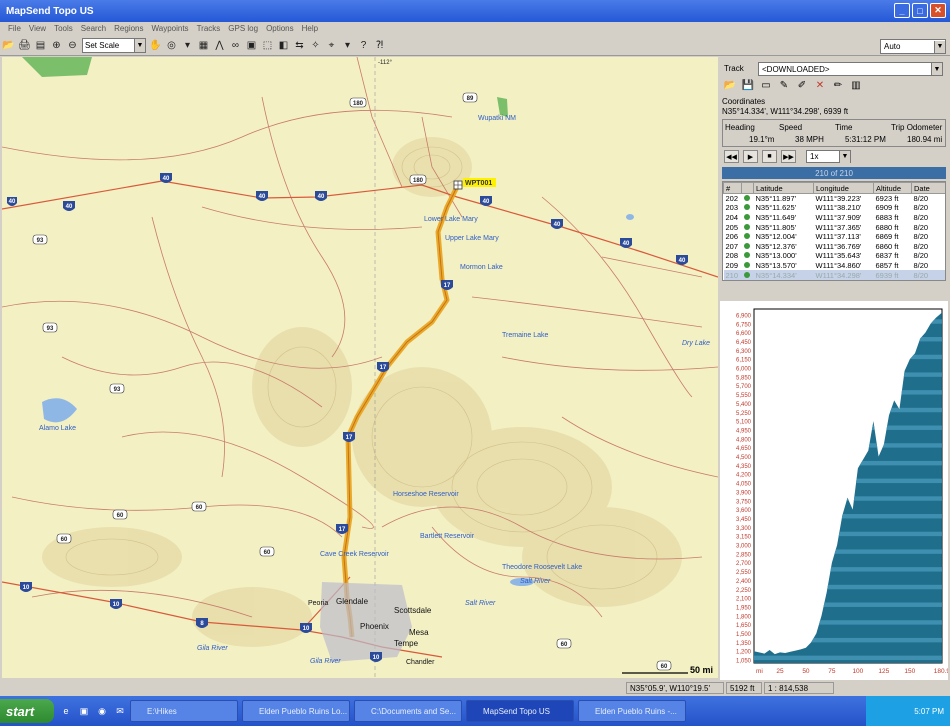  I want to click on table-row: 208 N35°13.000' W111°35.643' 6837 ft 8/20, so click(835, 256).